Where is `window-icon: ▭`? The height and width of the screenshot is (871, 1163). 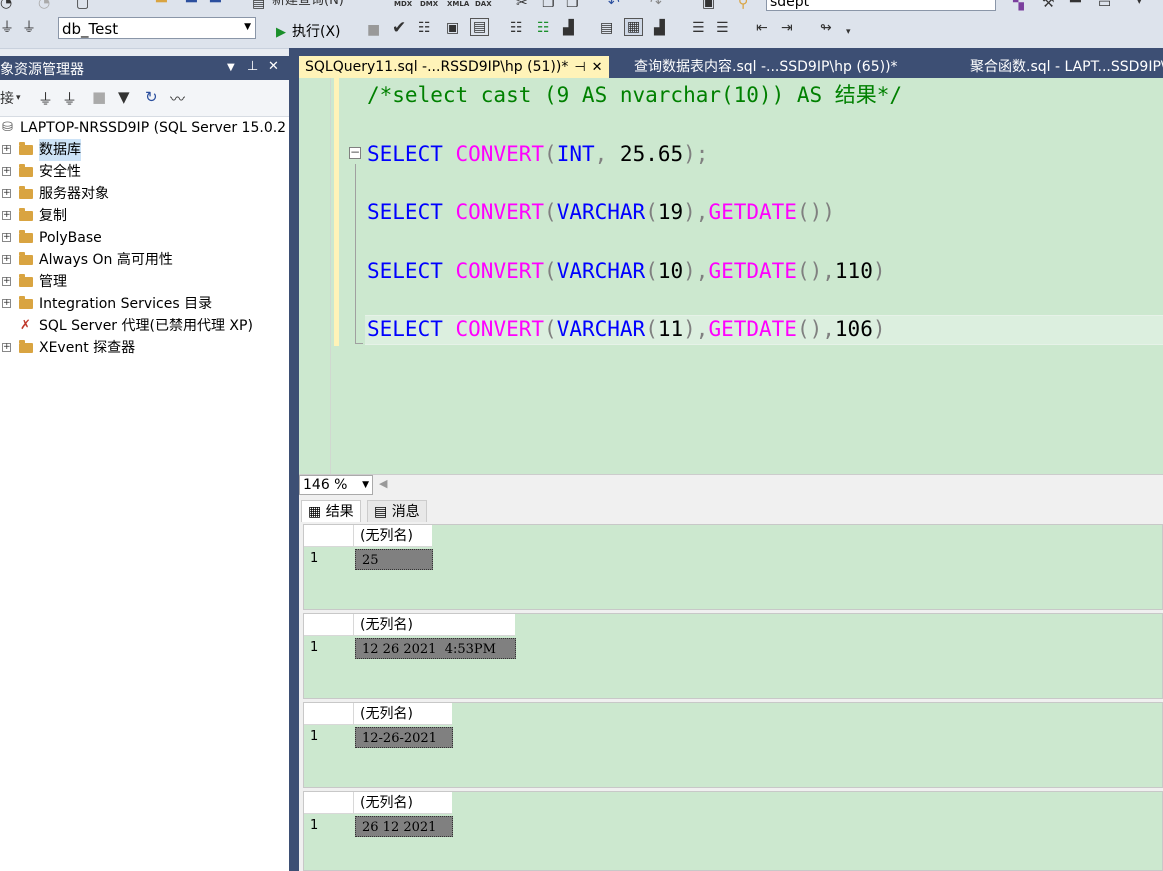 window-icon: ▭ is located at coordinates (1104, 5).